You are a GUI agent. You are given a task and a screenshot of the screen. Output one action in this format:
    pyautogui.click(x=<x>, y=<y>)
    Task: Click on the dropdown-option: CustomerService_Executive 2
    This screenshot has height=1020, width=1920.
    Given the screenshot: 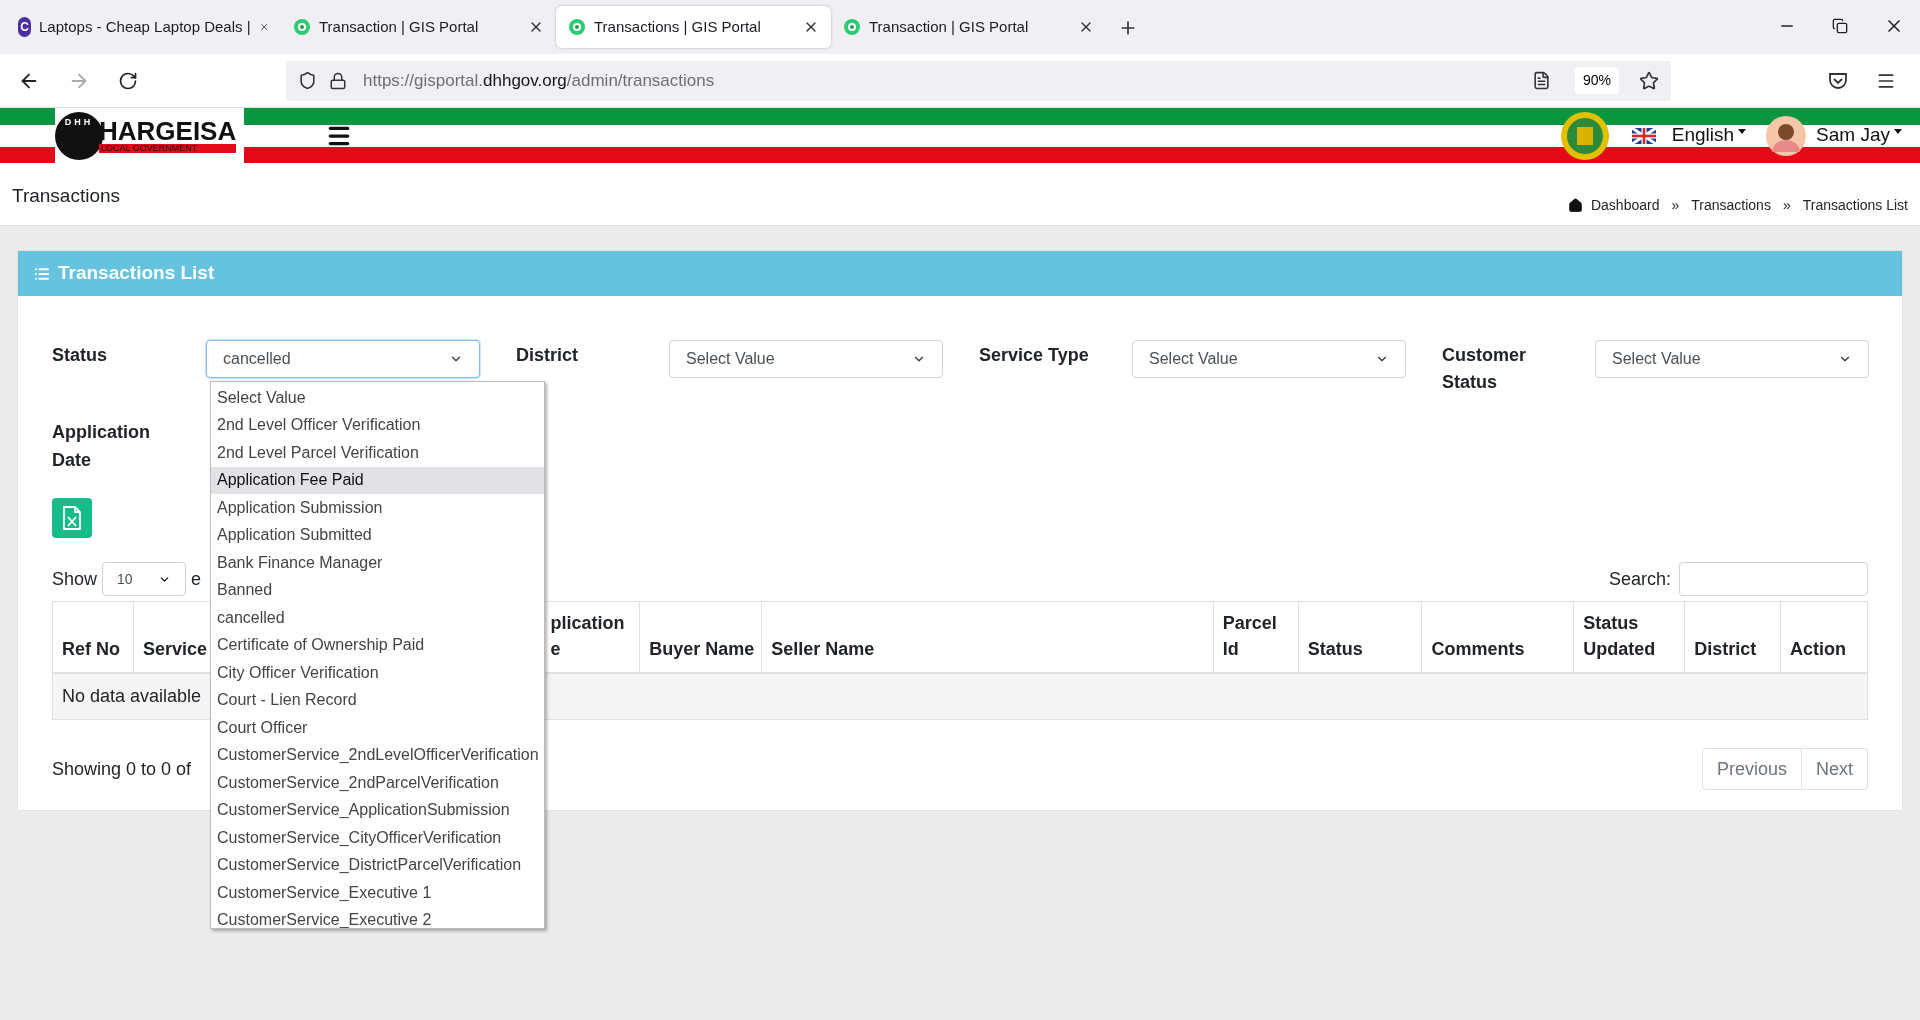 What is the action you would take?
    pyautogui.click(x=377, y=917)
    